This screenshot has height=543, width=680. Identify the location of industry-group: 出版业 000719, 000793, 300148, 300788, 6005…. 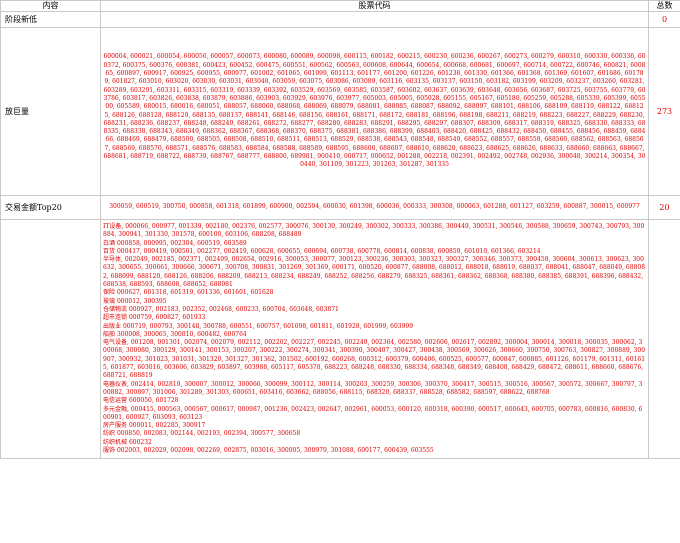
(374, 327).